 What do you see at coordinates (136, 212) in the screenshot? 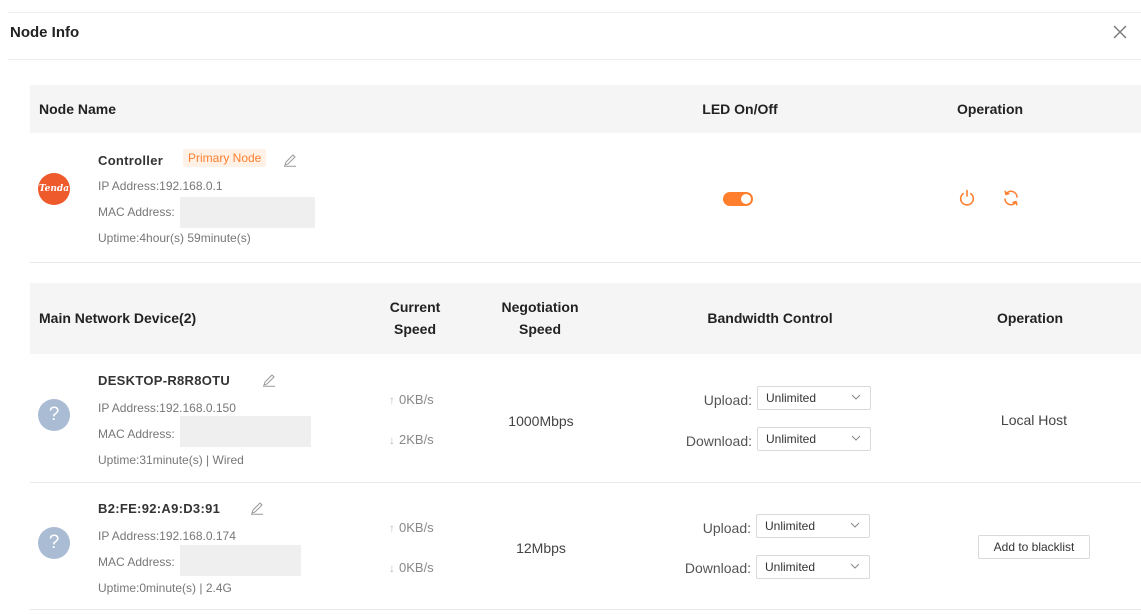
I see `node-mac-label: MAC Address:` at bounding box center [136, 212].